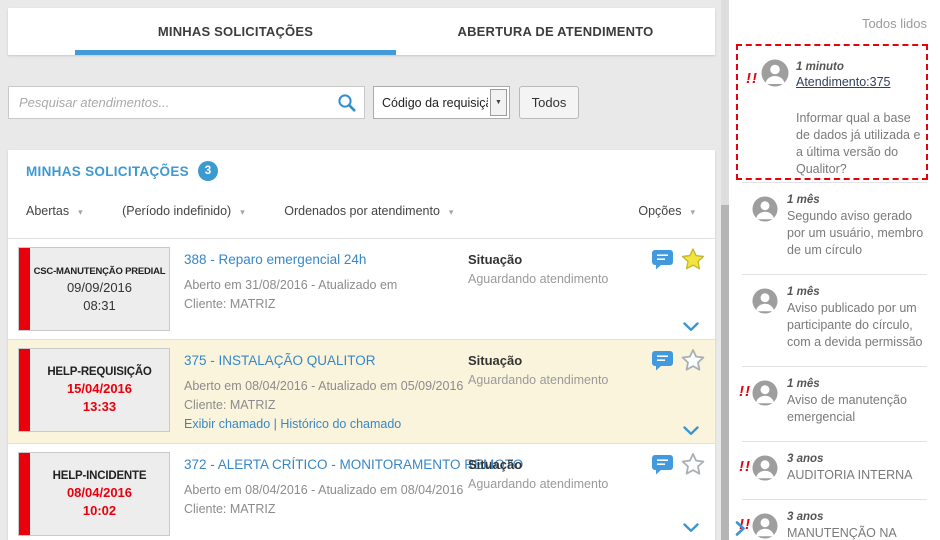 The width and height of the screenshot is (940, 540). Describe the element at coordinates (99, 372) in the screenshot. I see `queue-name: HELP-REQUISIÇÃO` at that location.